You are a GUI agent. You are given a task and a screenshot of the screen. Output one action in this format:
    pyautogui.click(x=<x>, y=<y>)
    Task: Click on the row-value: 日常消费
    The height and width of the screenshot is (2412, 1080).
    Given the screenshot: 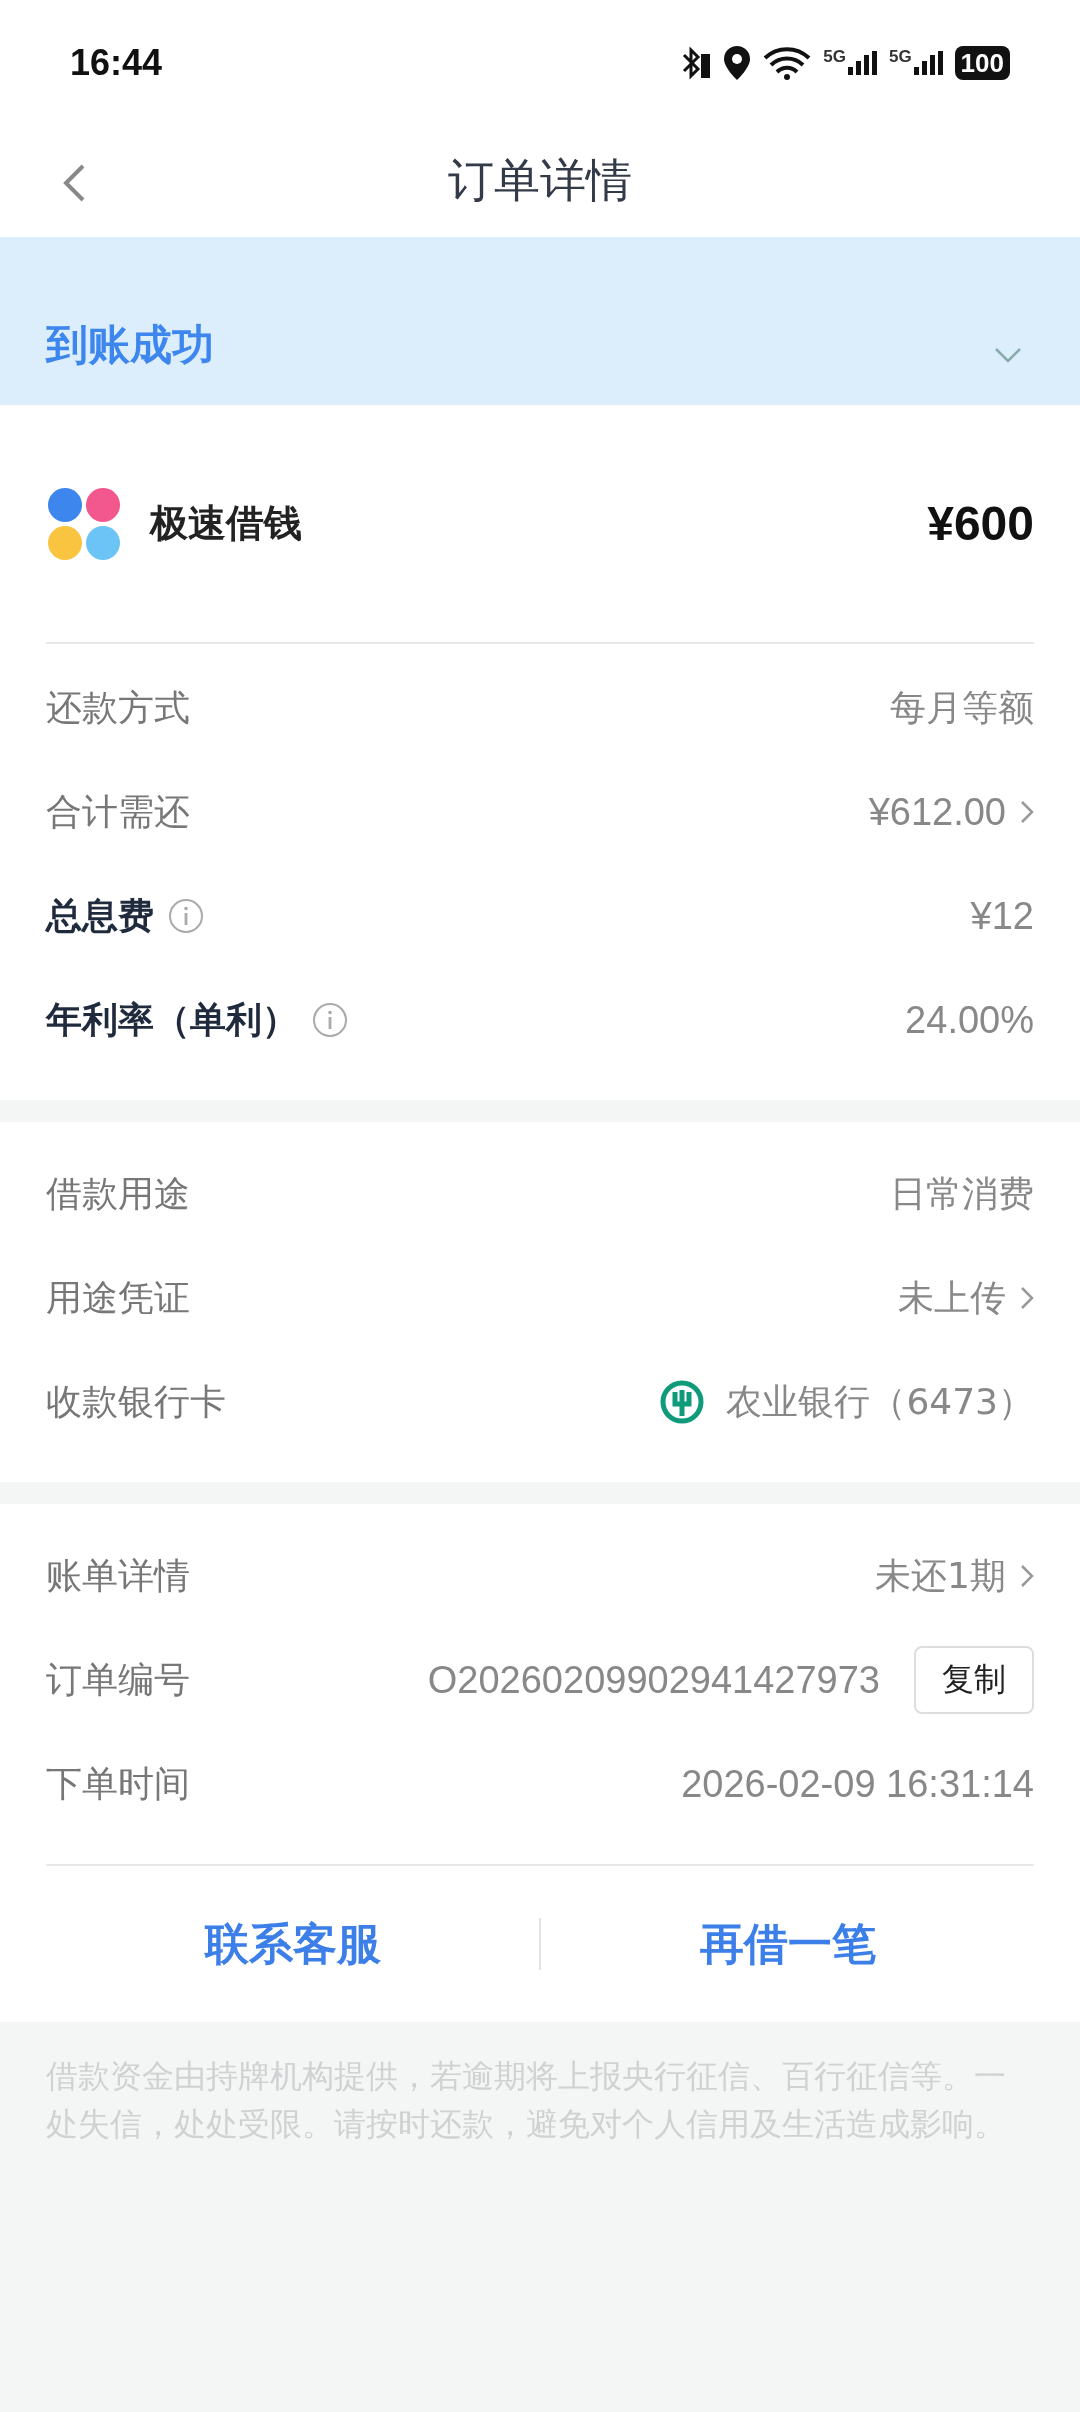 What is the action you would take?
    pyautogui.click(x=962, y=1193)
    